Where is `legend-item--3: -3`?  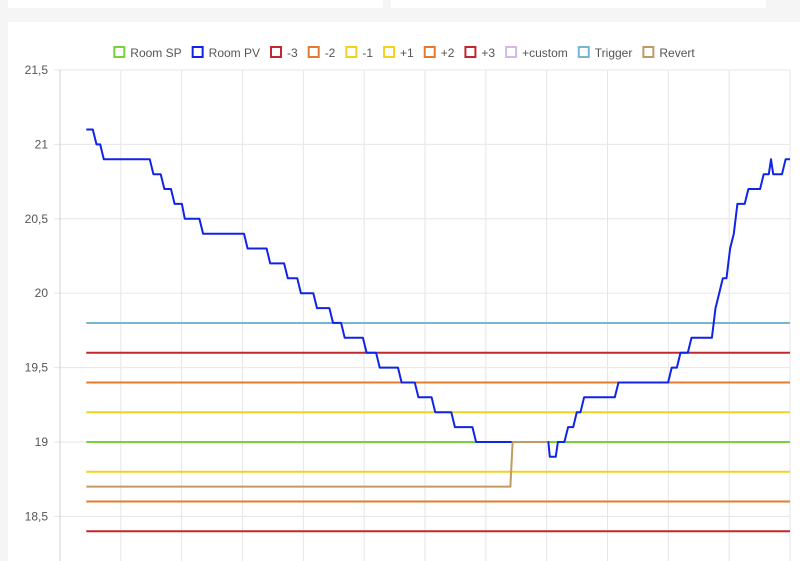 legend-item--3: -3 is located at coordinates (284, 53).